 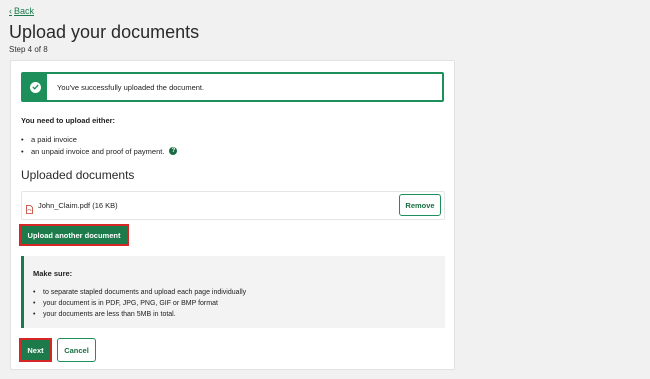 I want to click on uploaded-file-row: John_Claim.pdf (16 KB) Remove, so click(x=233, y=205).